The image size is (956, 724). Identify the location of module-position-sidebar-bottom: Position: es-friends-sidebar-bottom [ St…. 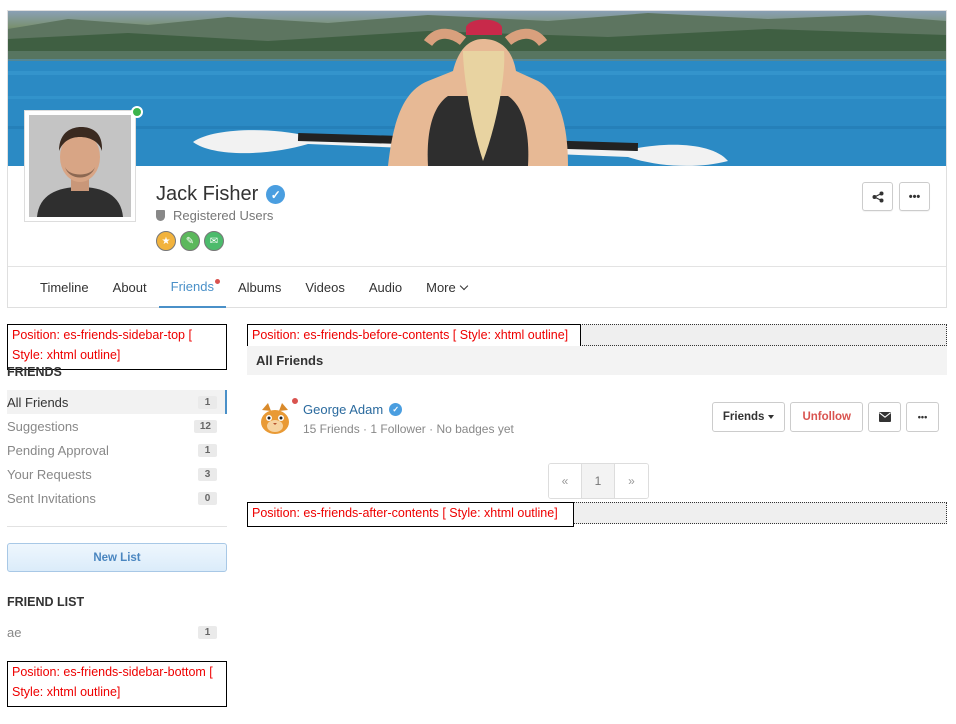
(117, 684).